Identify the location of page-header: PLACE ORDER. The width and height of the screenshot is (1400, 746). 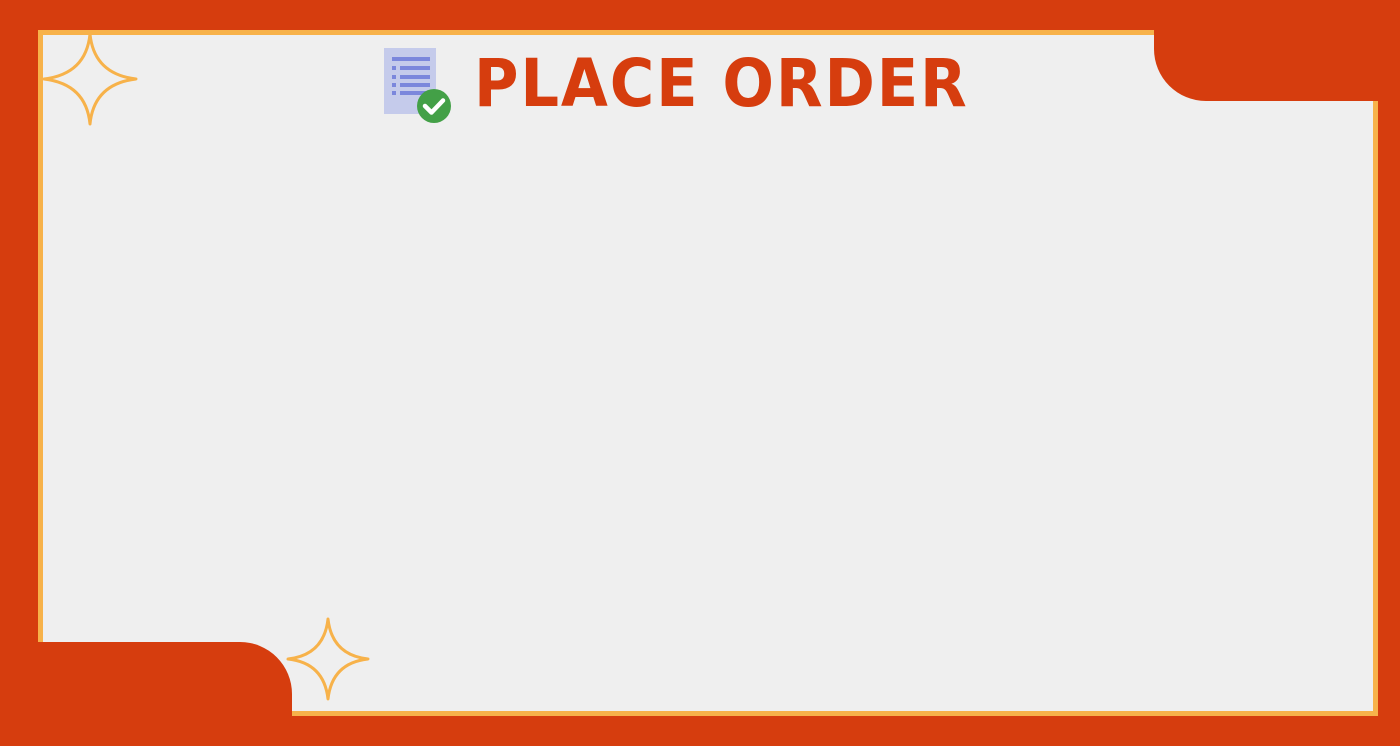
(697, 84).